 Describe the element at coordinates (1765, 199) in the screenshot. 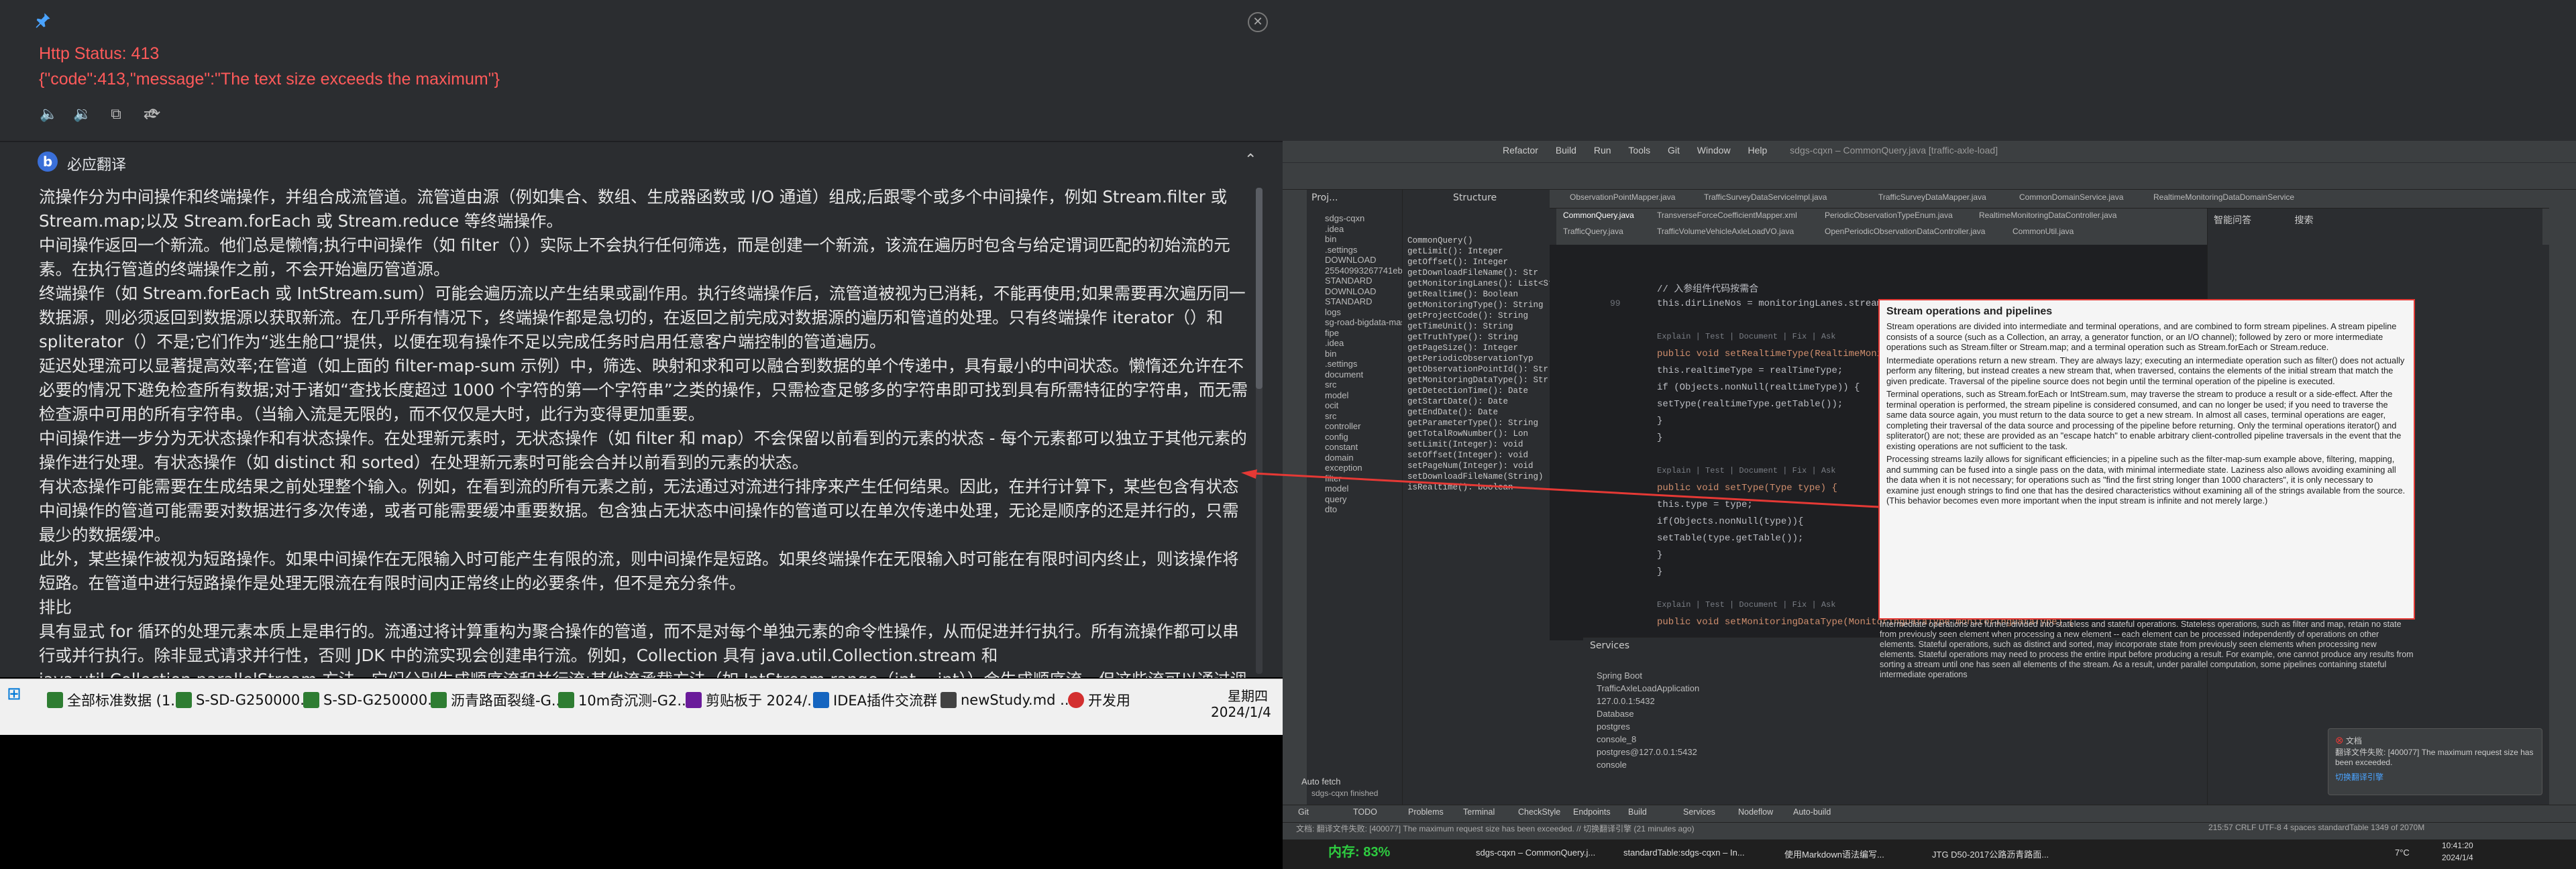

I see `editor-tab: TrafficSurveyDataServiceImpl.java` at that location.